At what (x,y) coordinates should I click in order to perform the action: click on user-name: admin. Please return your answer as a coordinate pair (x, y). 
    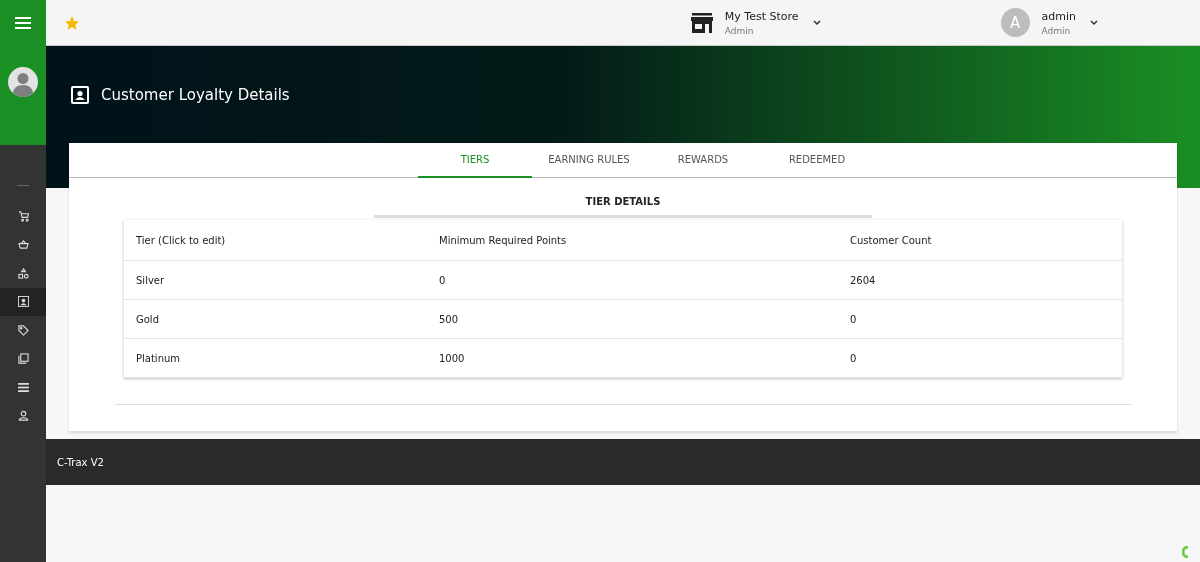
    Looking at the image, I should click on (1058, 16).